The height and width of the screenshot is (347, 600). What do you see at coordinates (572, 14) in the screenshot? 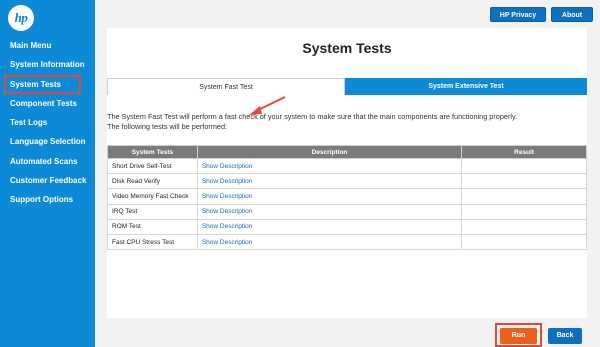
I see `about-button: About` at bounding box center [572, 14].